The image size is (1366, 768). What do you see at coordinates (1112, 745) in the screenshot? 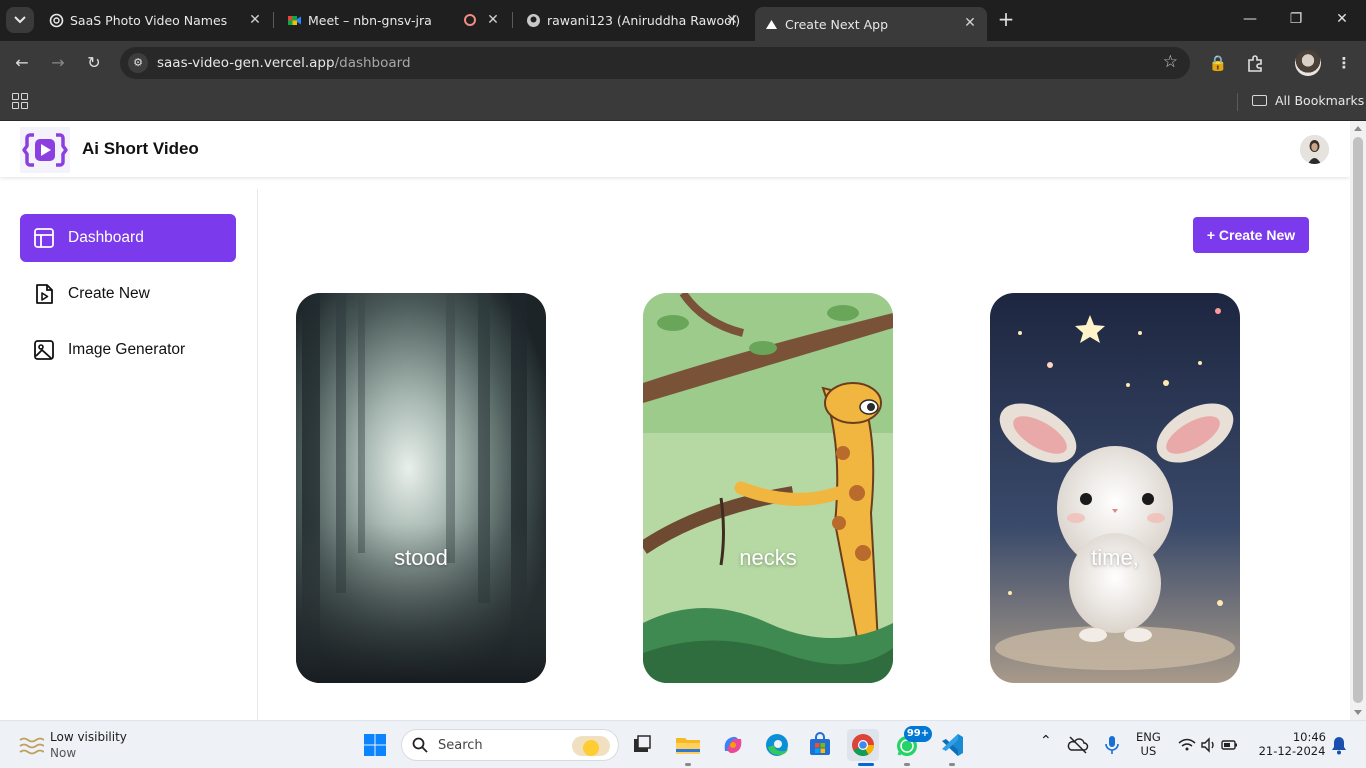
I see `microphone-icon` at bounding box center [1112, 745].